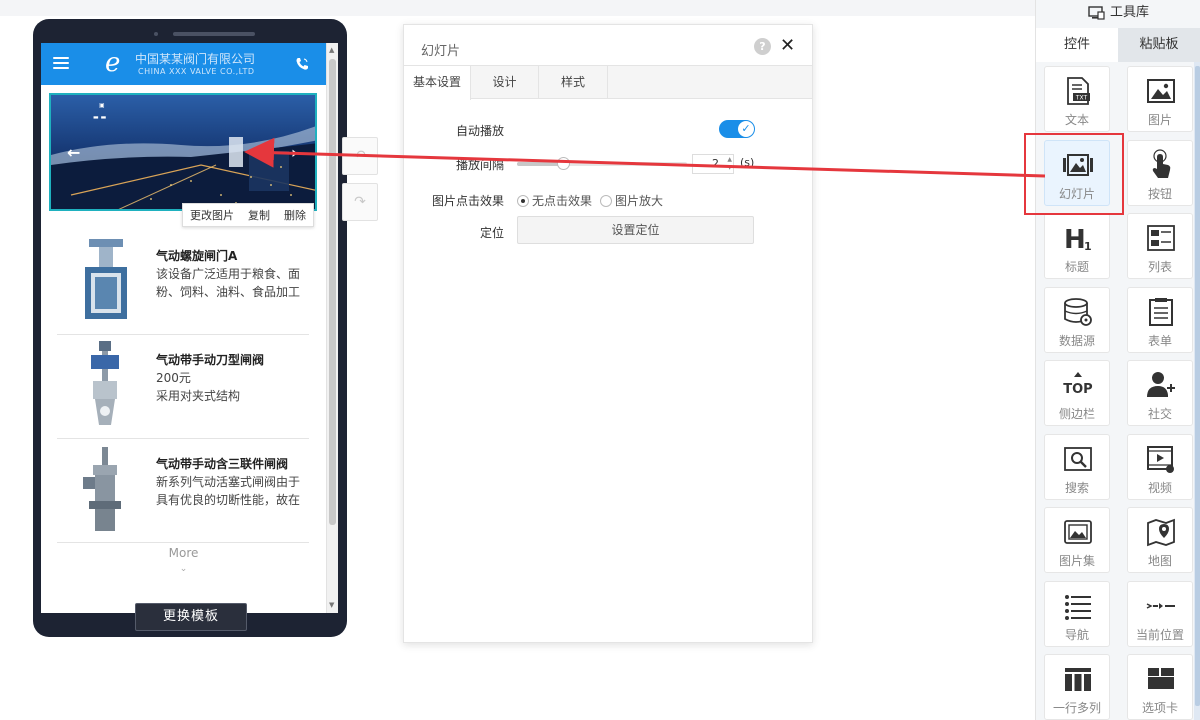 The image size is (1200, 720). Describe the element at coordinates (737, 129) in the screenshot. I see `autoplay-toggle: ✓` at that location.